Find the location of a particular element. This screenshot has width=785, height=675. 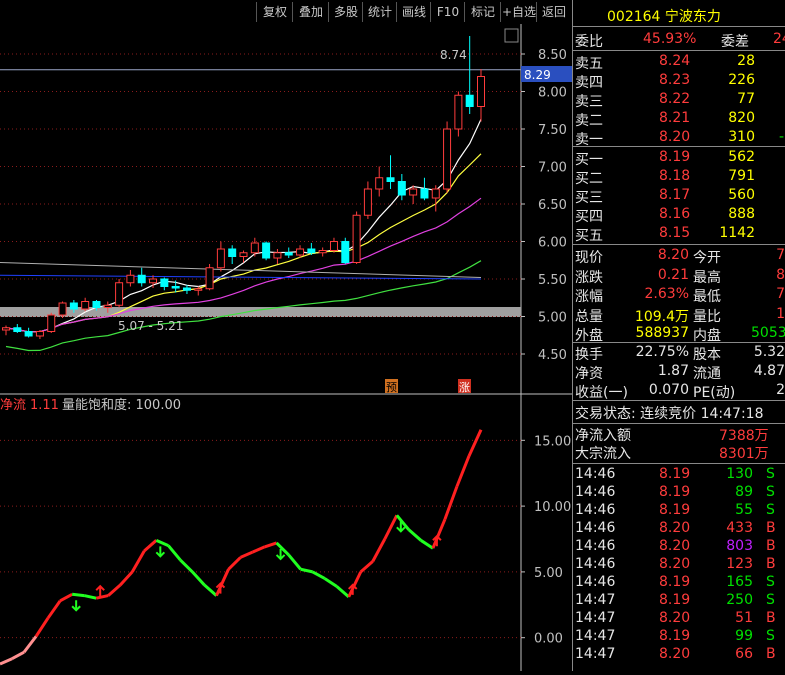

stat-row: 涨跌 0.21 最高 8 is located at coordinates (679, 276).